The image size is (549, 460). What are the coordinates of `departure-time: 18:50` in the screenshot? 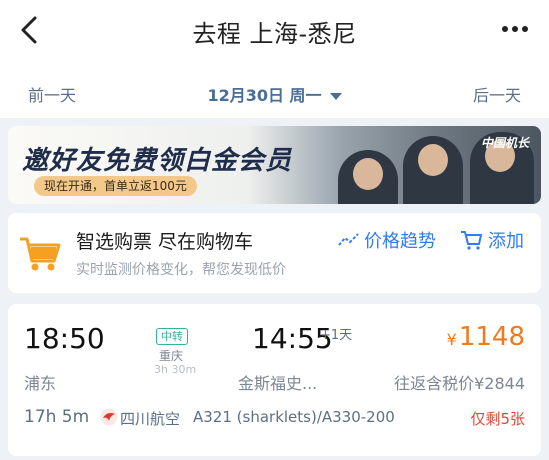 It's located at (64, 338).